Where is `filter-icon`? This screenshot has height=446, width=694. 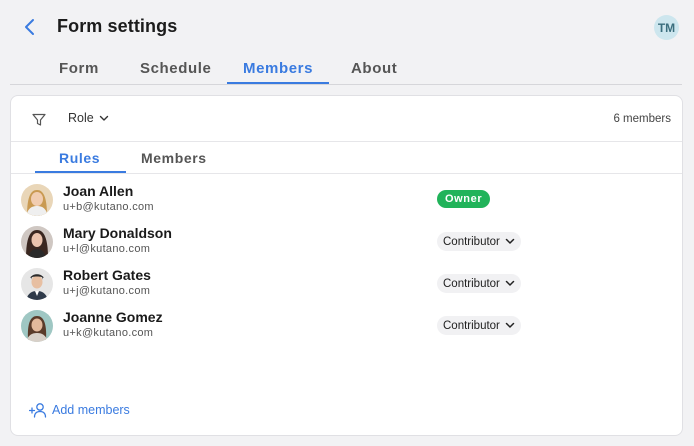 filter-icon is located at coordinates (39, 120).